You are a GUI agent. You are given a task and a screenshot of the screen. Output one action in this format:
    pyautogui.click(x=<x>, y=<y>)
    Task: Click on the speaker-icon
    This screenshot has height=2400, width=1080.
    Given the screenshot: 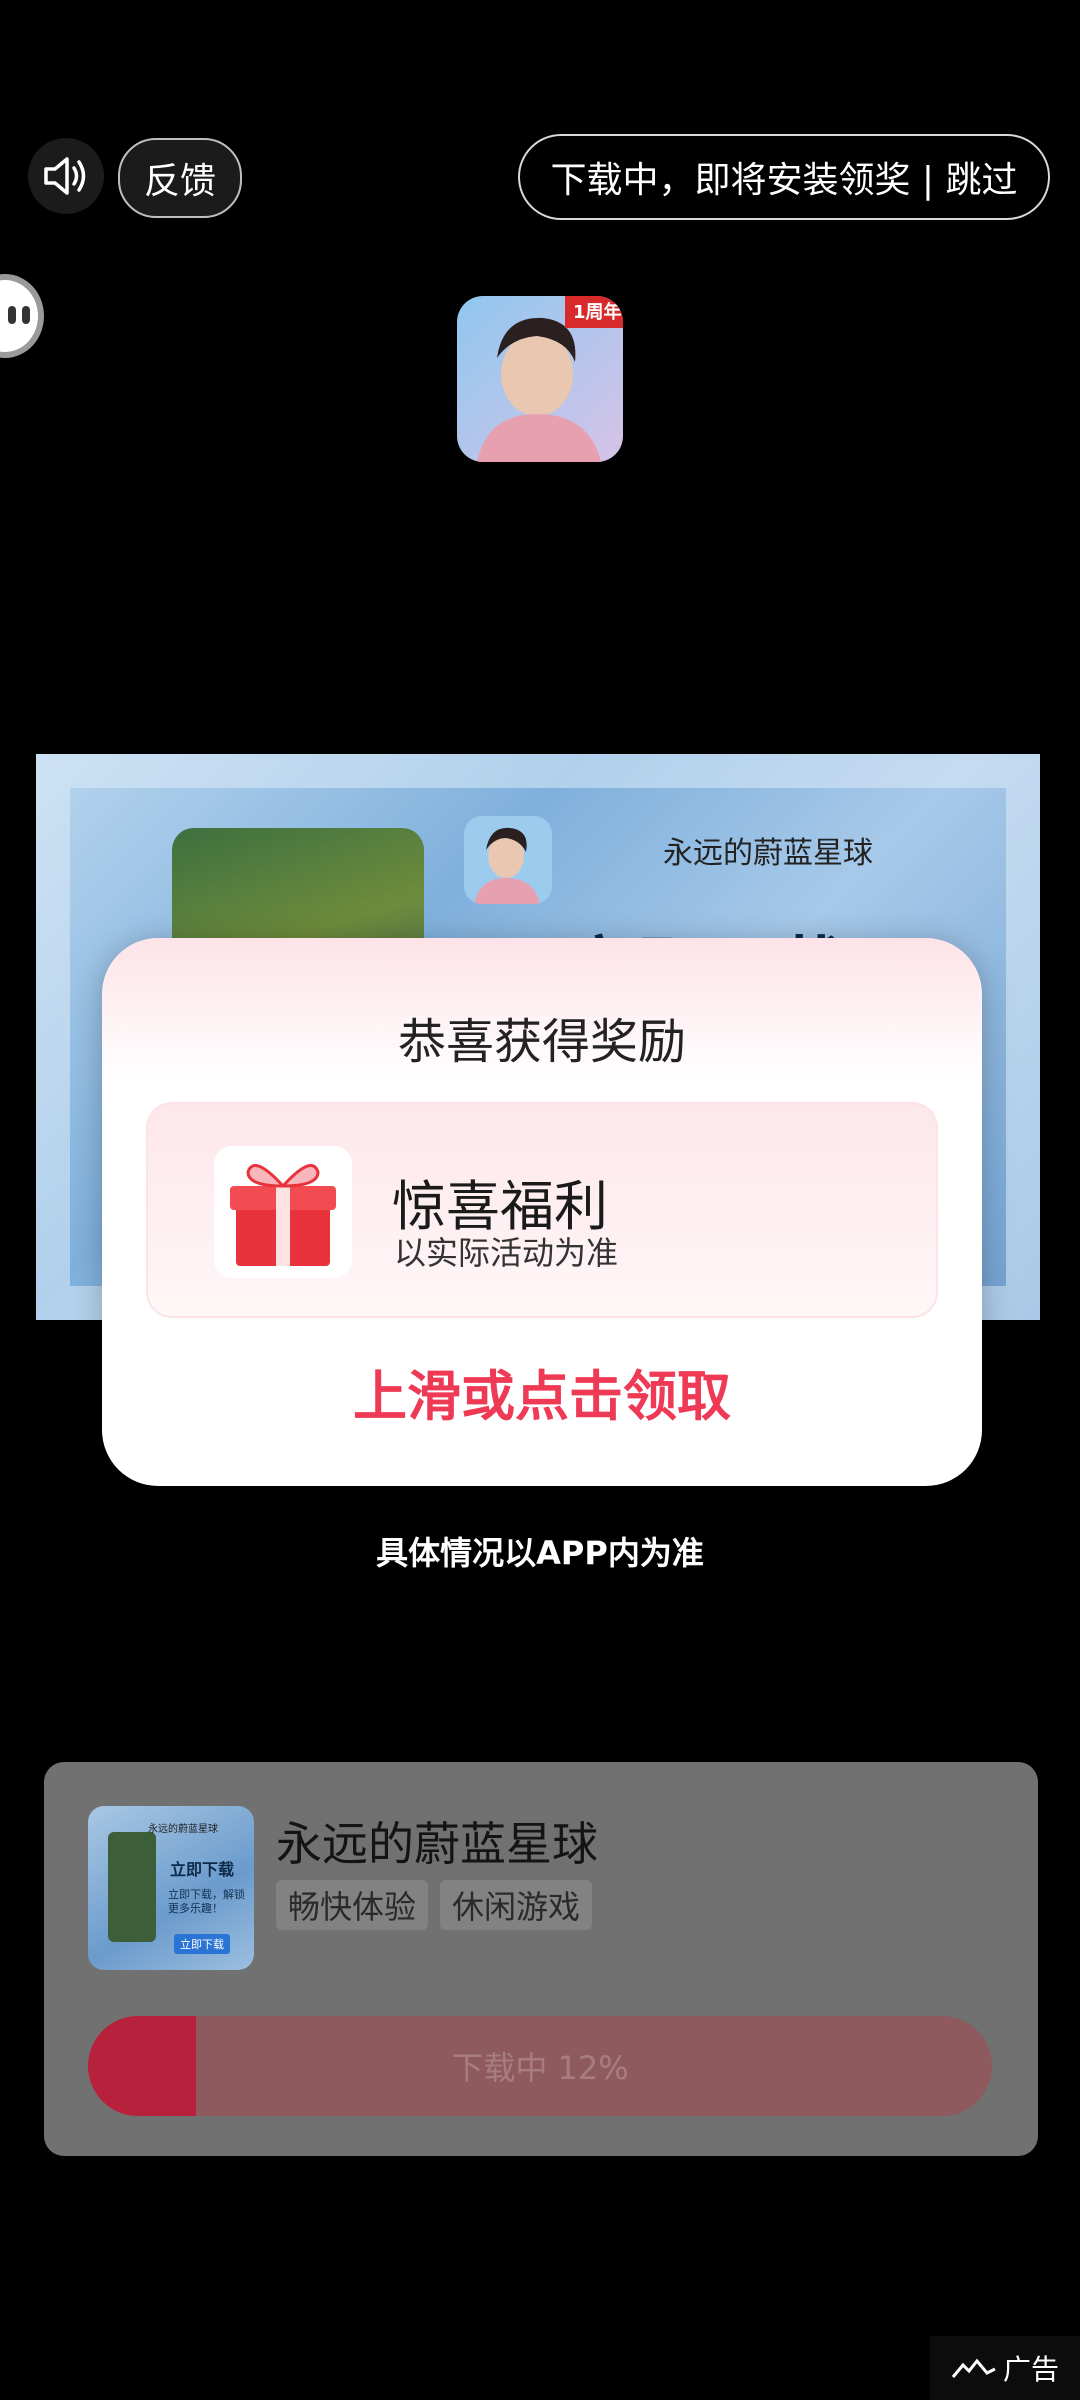 What is the action you would take?
    pyautogui.click(x=65, y=176)
    